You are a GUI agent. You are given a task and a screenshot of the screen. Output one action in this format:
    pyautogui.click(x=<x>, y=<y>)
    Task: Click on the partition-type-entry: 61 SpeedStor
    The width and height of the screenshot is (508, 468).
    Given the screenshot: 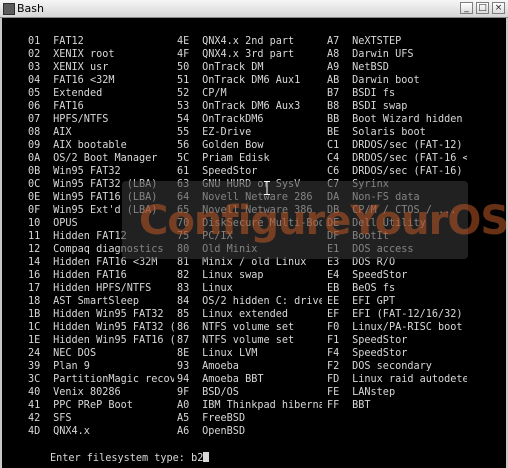 What is the action you would take?
    pyautogui.click(x=249, y=171)
    